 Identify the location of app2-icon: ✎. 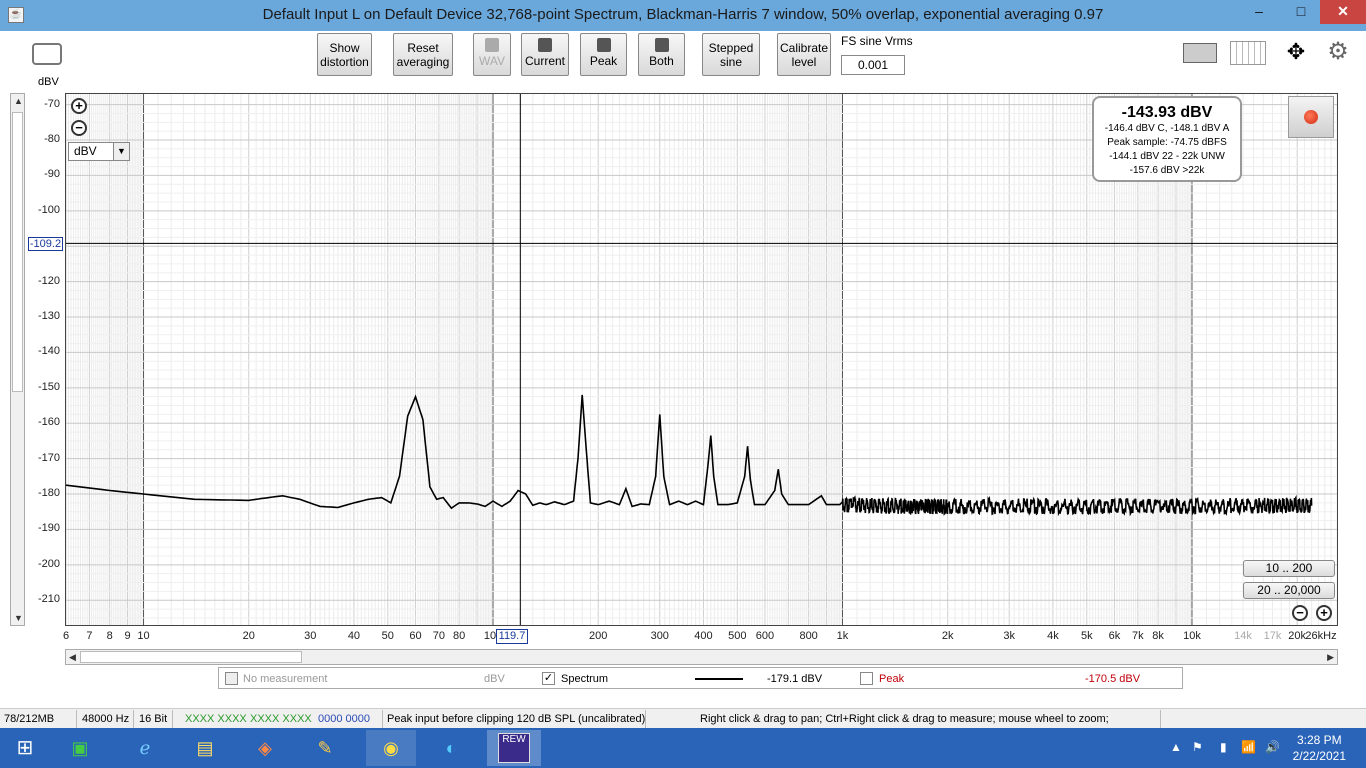
(325, 748).